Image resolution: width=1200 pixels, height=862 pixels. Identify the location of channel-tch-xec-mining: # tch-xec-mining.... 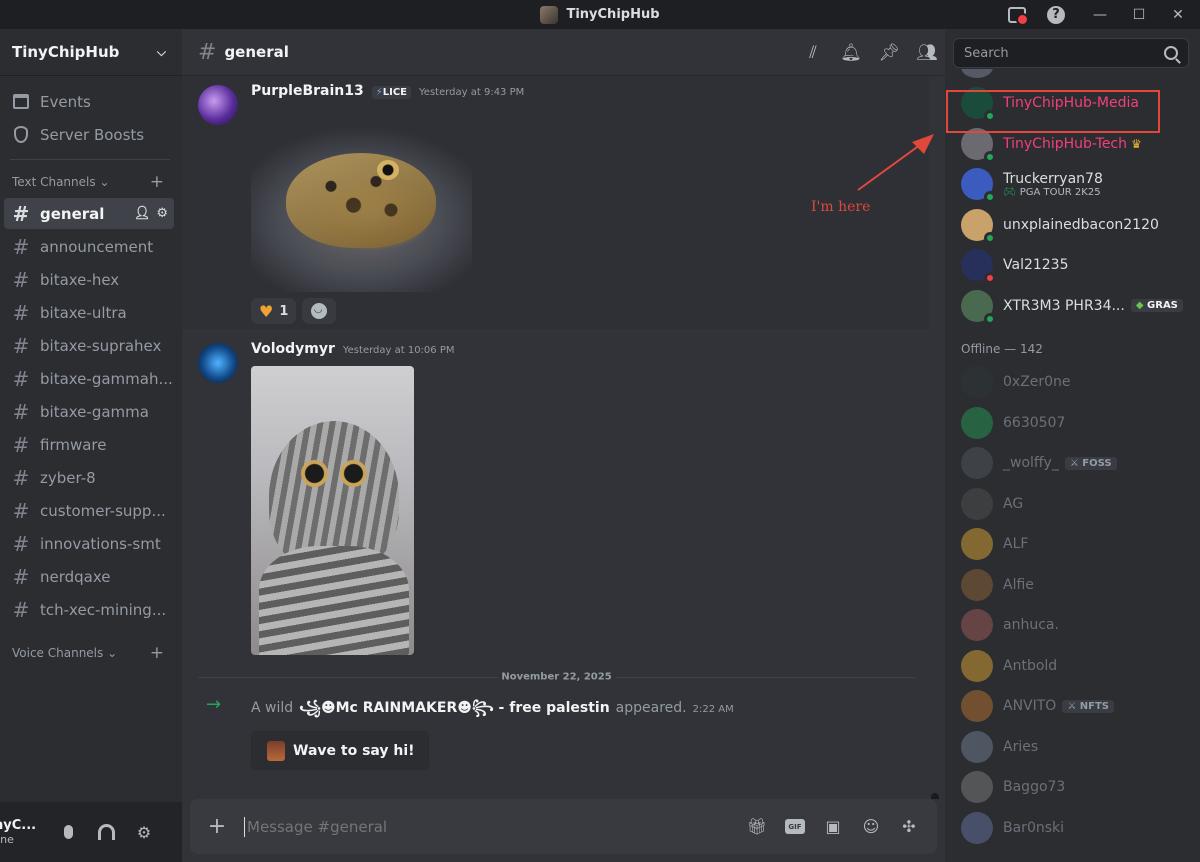
(89, 609).